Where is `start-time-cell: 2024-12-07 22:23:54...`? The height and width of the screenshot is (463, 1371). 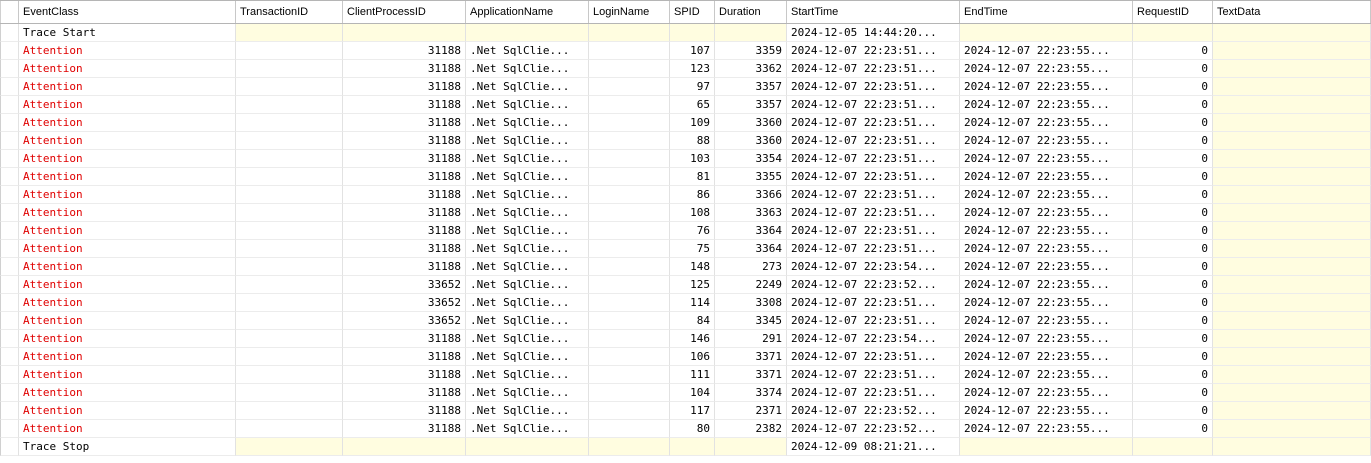 start-time-cell: 2024-12-07 22:23:54... is located at coordinates (873, 267).